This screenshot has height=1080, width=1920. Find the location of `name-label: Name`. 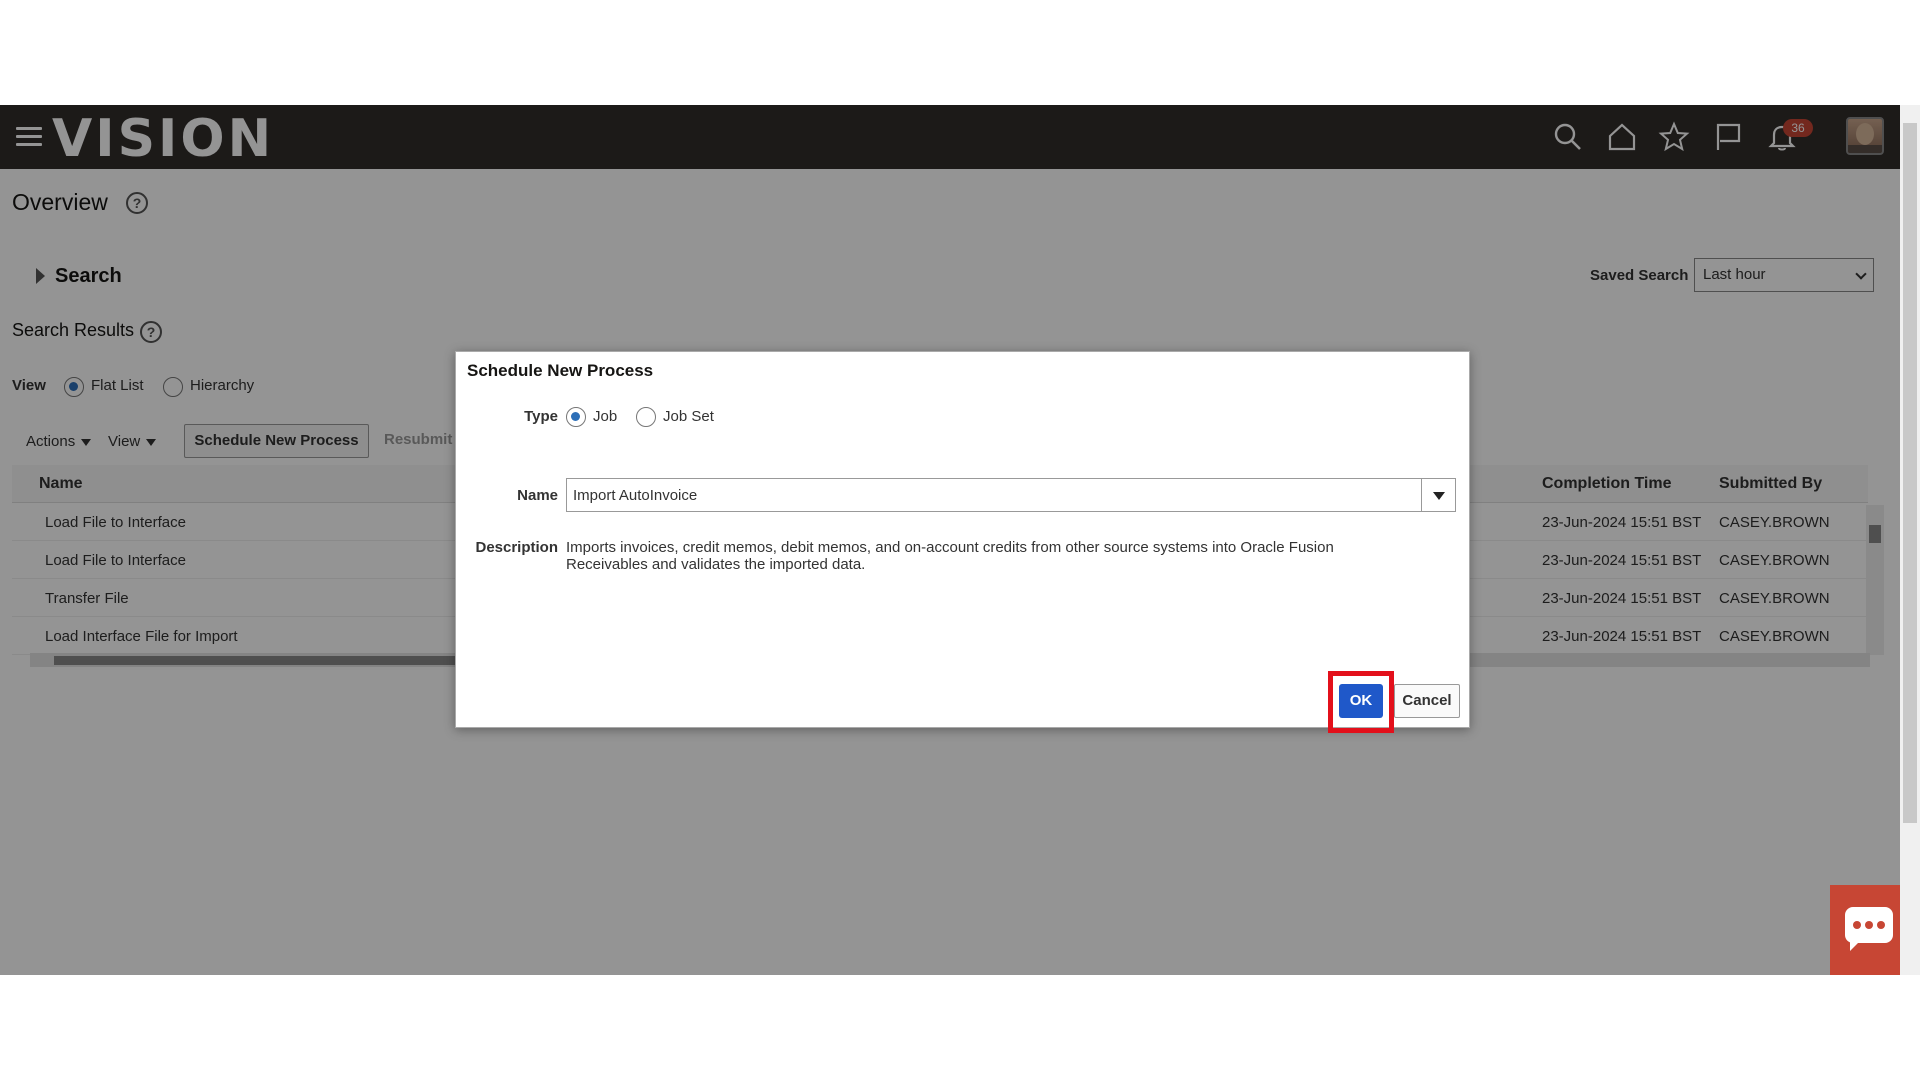

name-label: Name is located at coordinates (537, 495).